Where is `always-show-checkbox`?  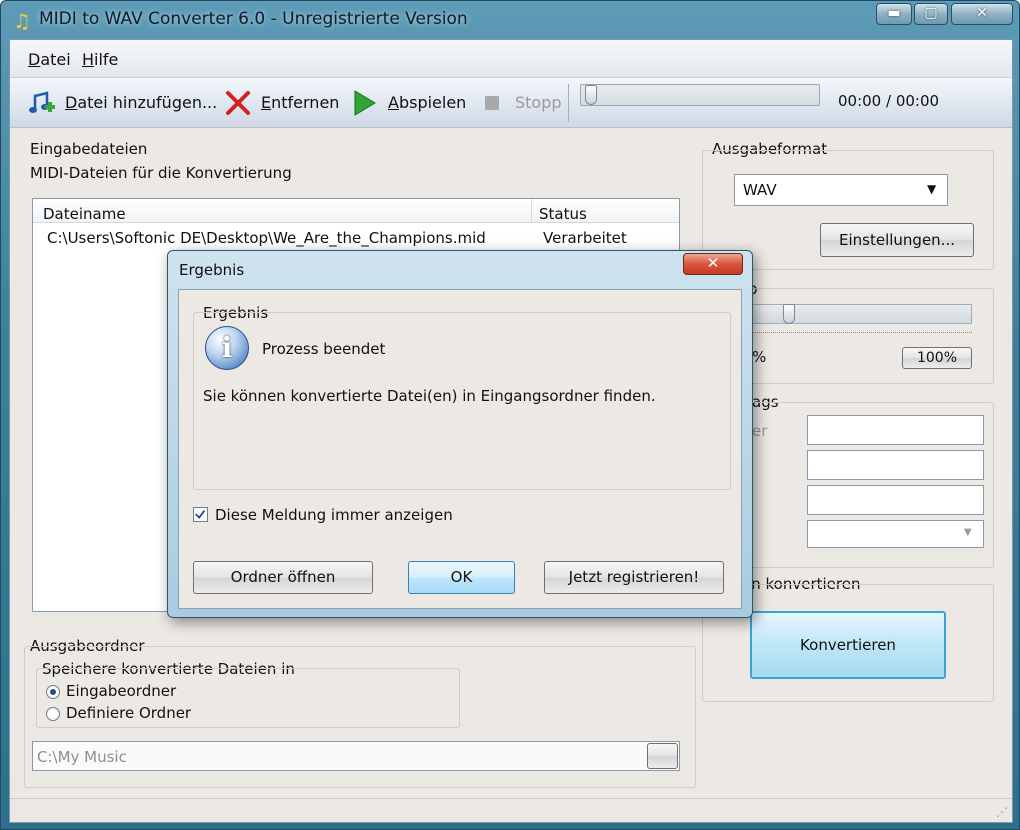
always-show-checkbox is located at coordinates (200, 514).